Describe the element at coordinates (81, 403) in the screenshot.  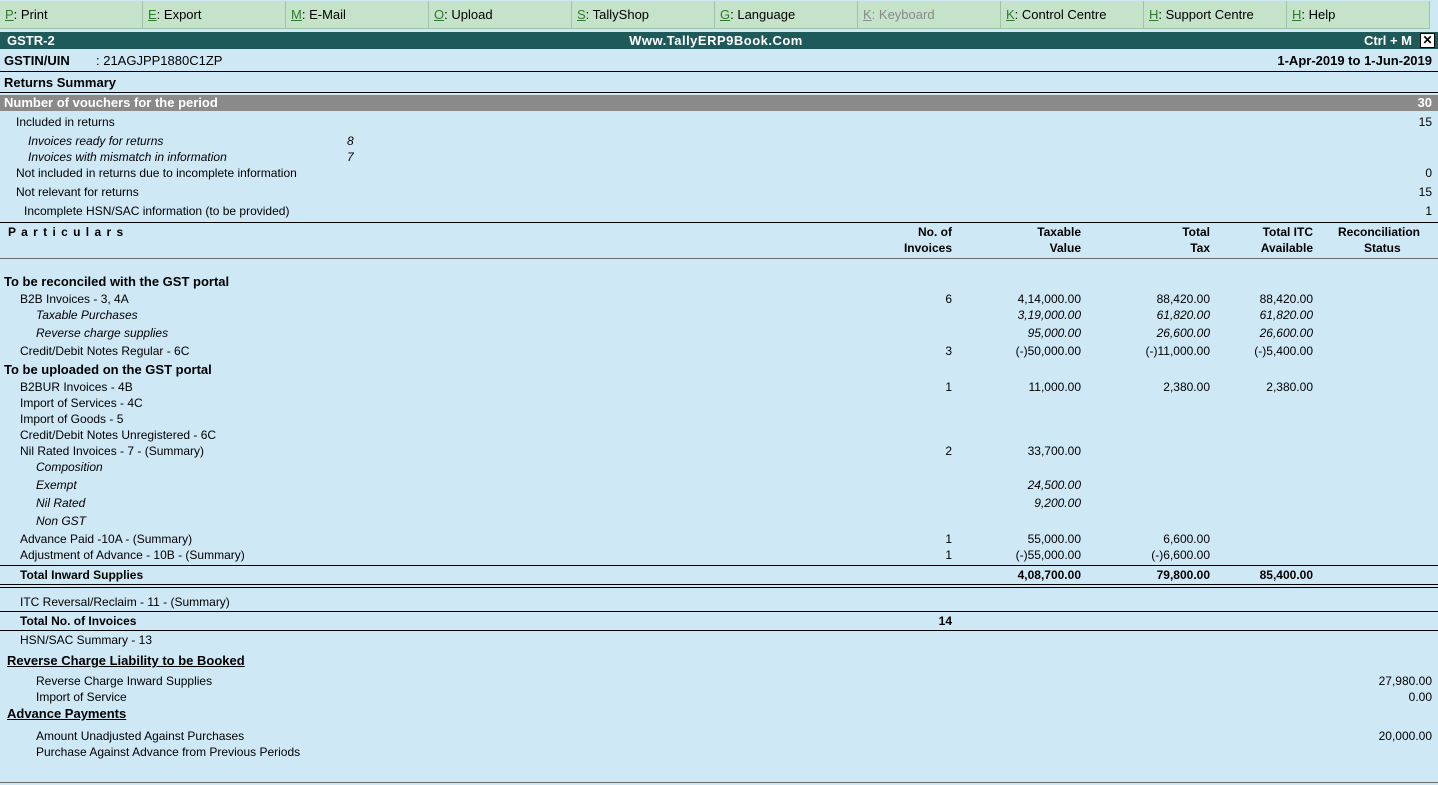
I see `import-services-label: Import of Services - 4C` at that location.